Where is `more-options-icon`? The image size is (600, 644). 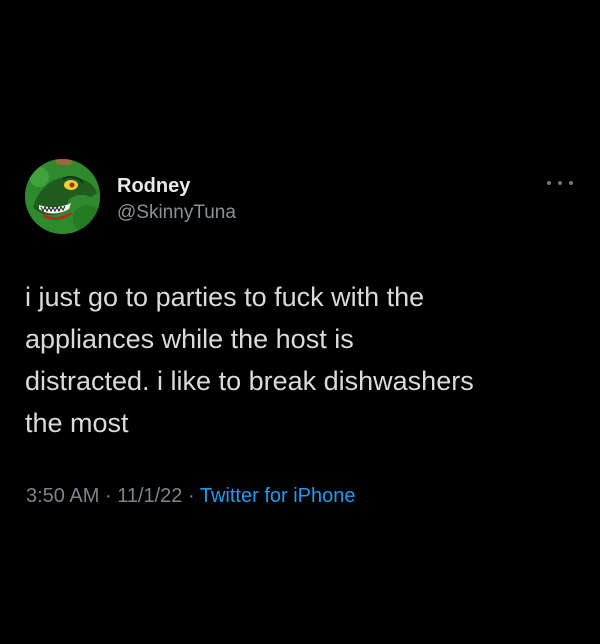
more-options-icon is located at coordinates (560, 183).